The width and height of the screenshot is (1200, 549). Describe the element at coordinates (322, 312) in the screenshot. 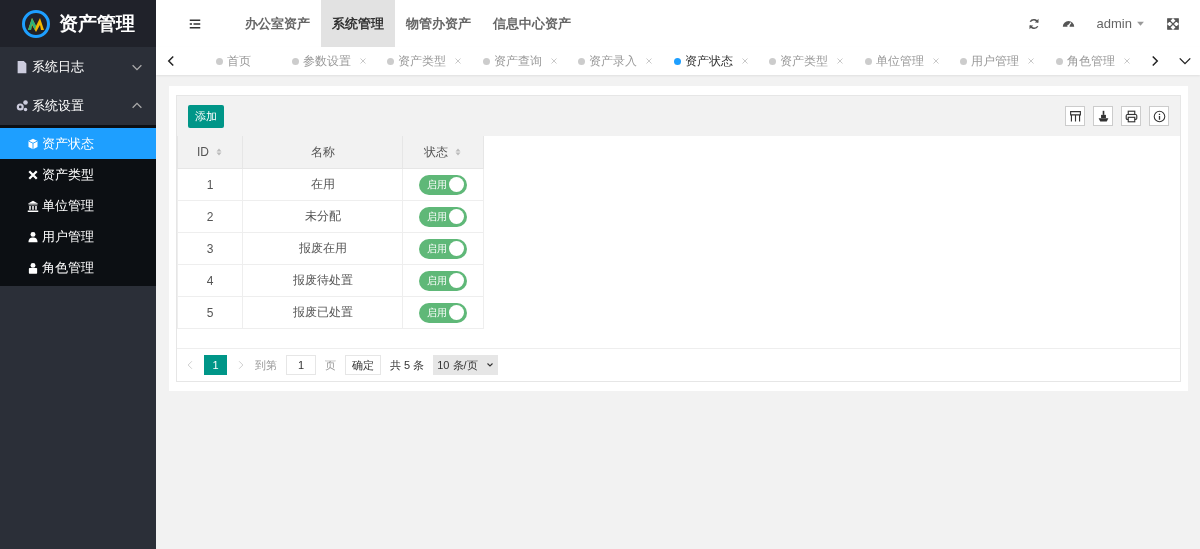

I see `table-cell: 报废已处置` at that location.